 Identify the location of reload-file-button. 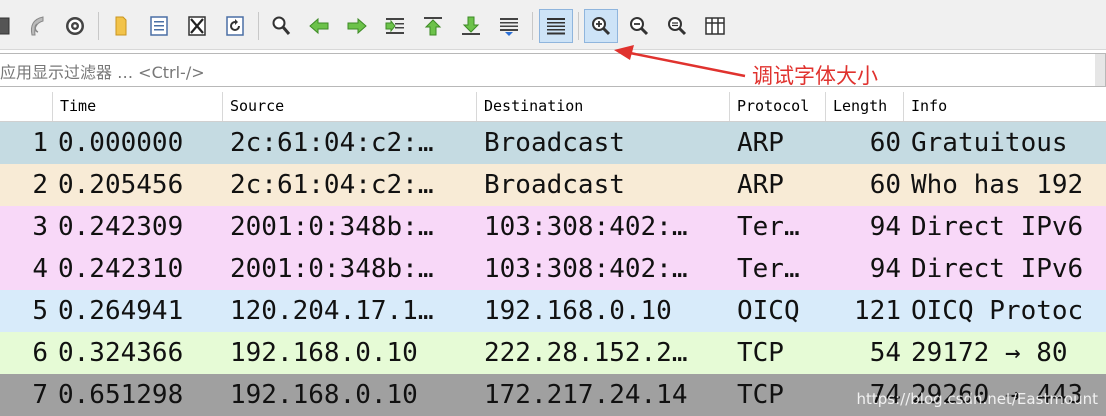
(235, 26).